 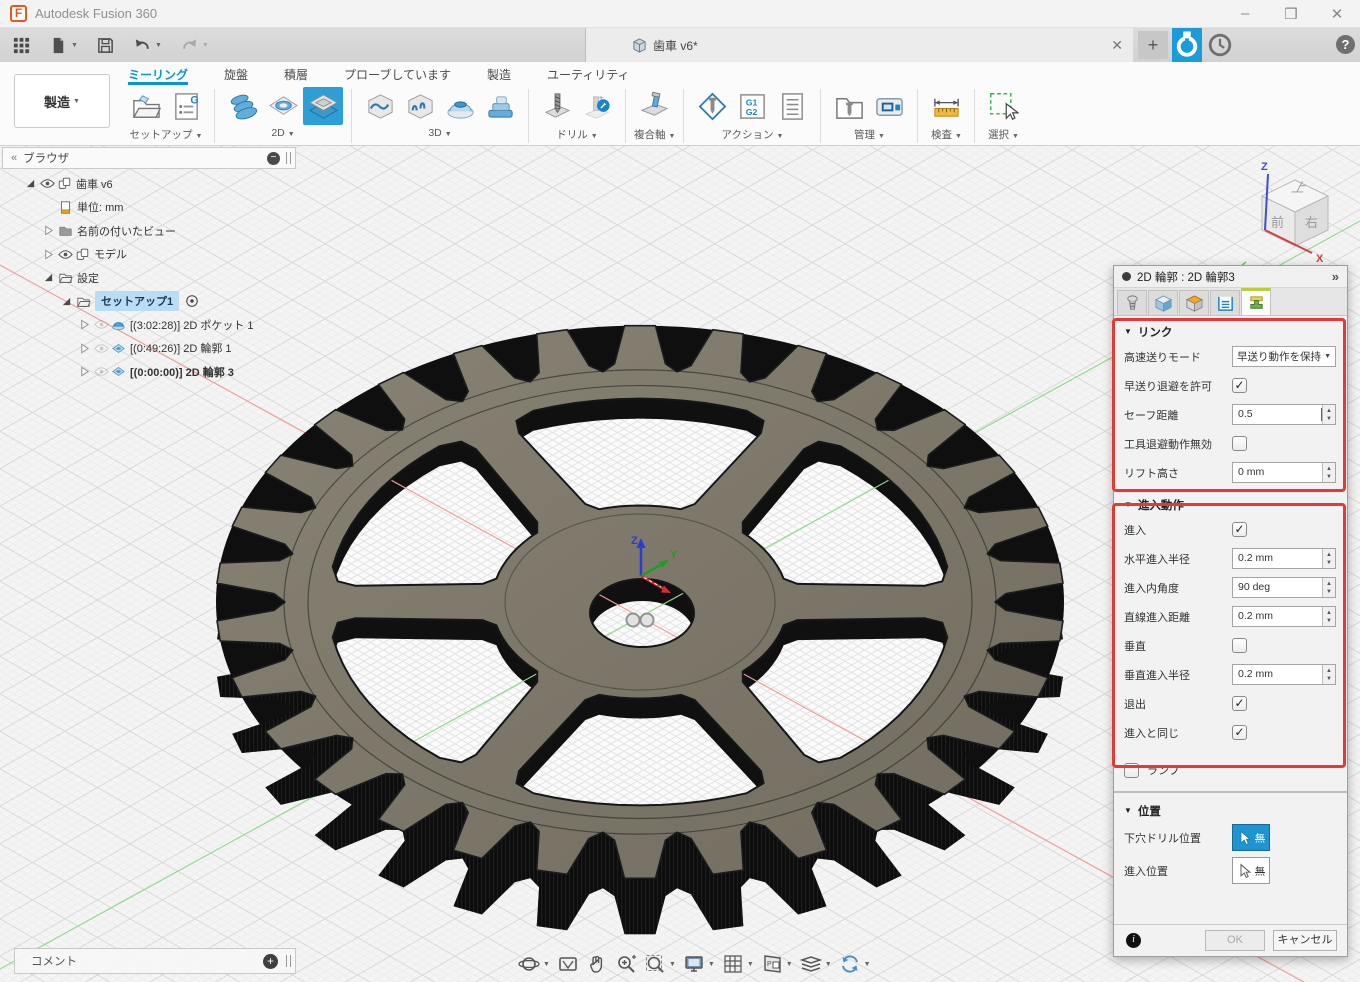 What do you see at coordinates (1194, 302) in the screenshot?
I see `dialog-tab-t-height` at bounding box center [1194, 302].